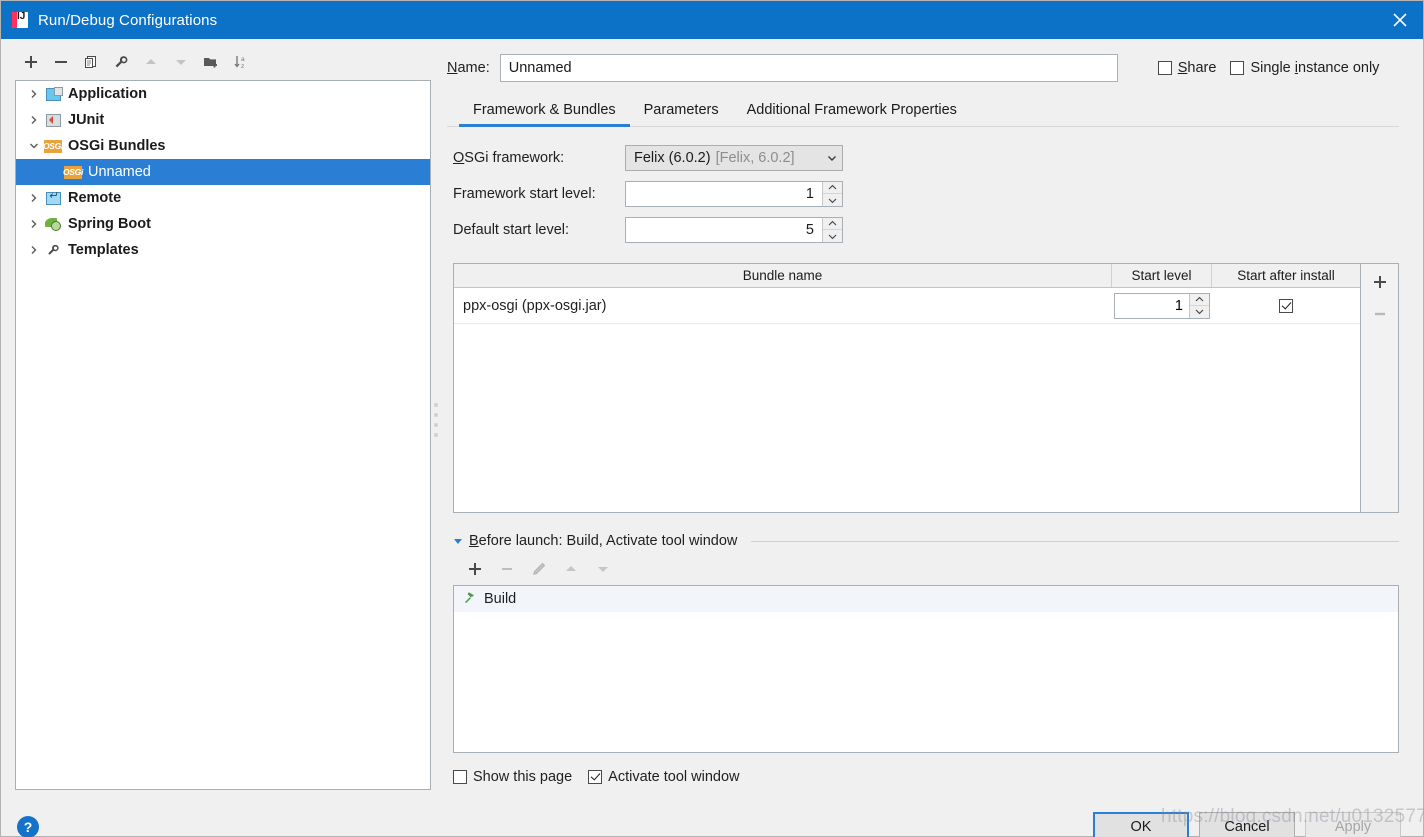 The image size is (1424, 837). I want to click on tree-item-unnamed: OSGi Unnamed, so click(223, 172).